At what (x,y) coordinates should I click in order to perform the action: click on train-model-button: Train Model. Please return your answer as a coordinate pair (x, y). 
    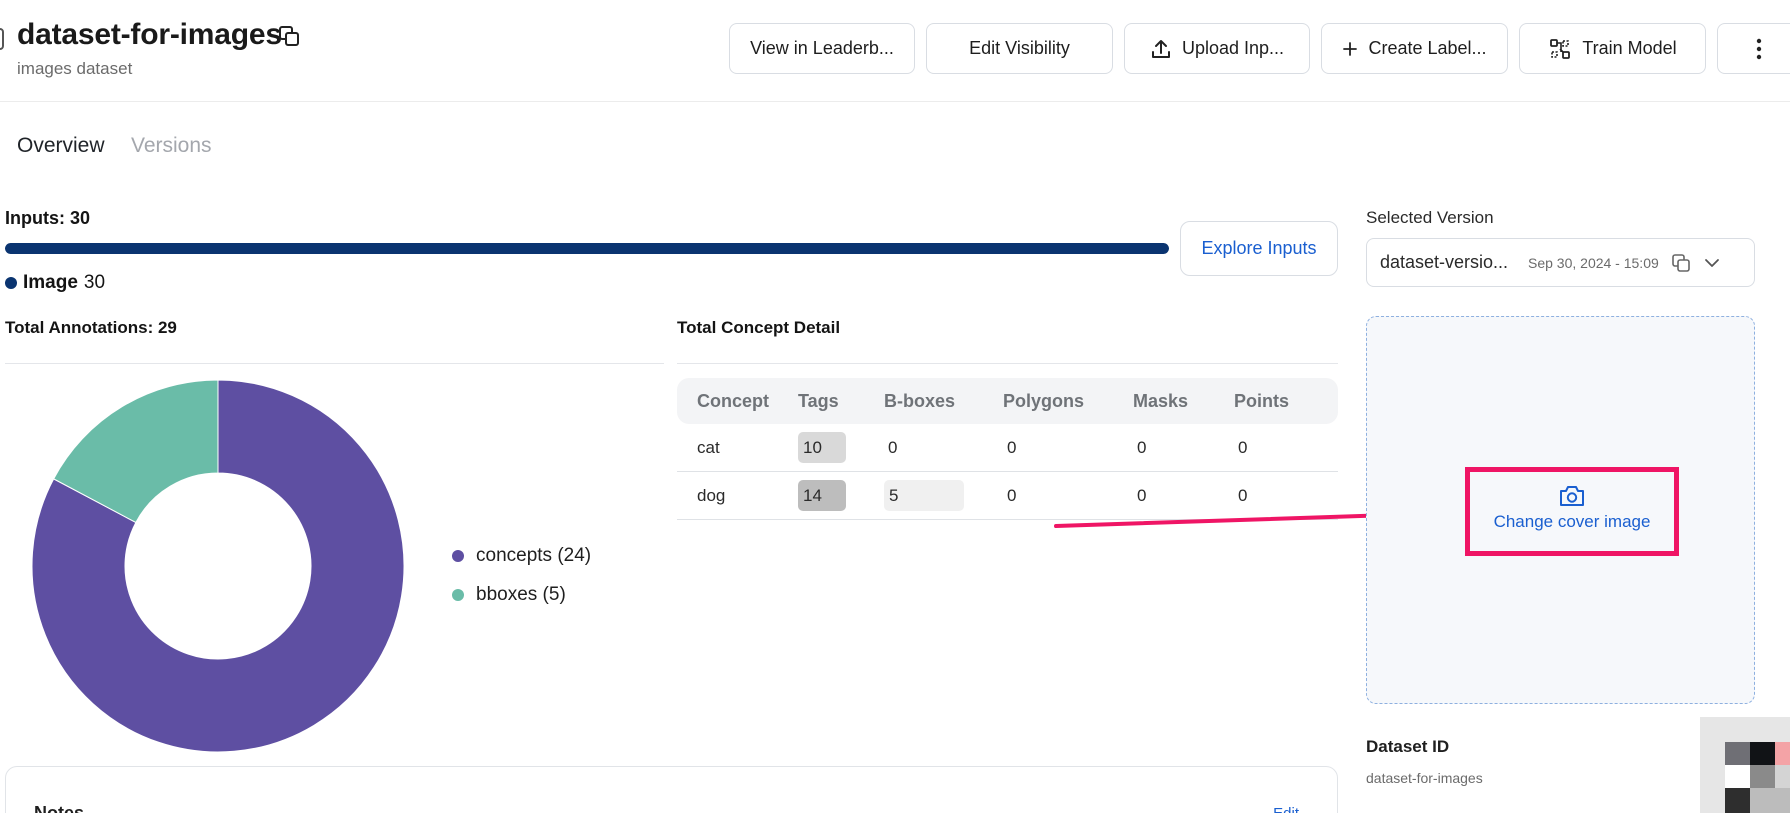
    Looking at the image, I should click on (1612, 48).